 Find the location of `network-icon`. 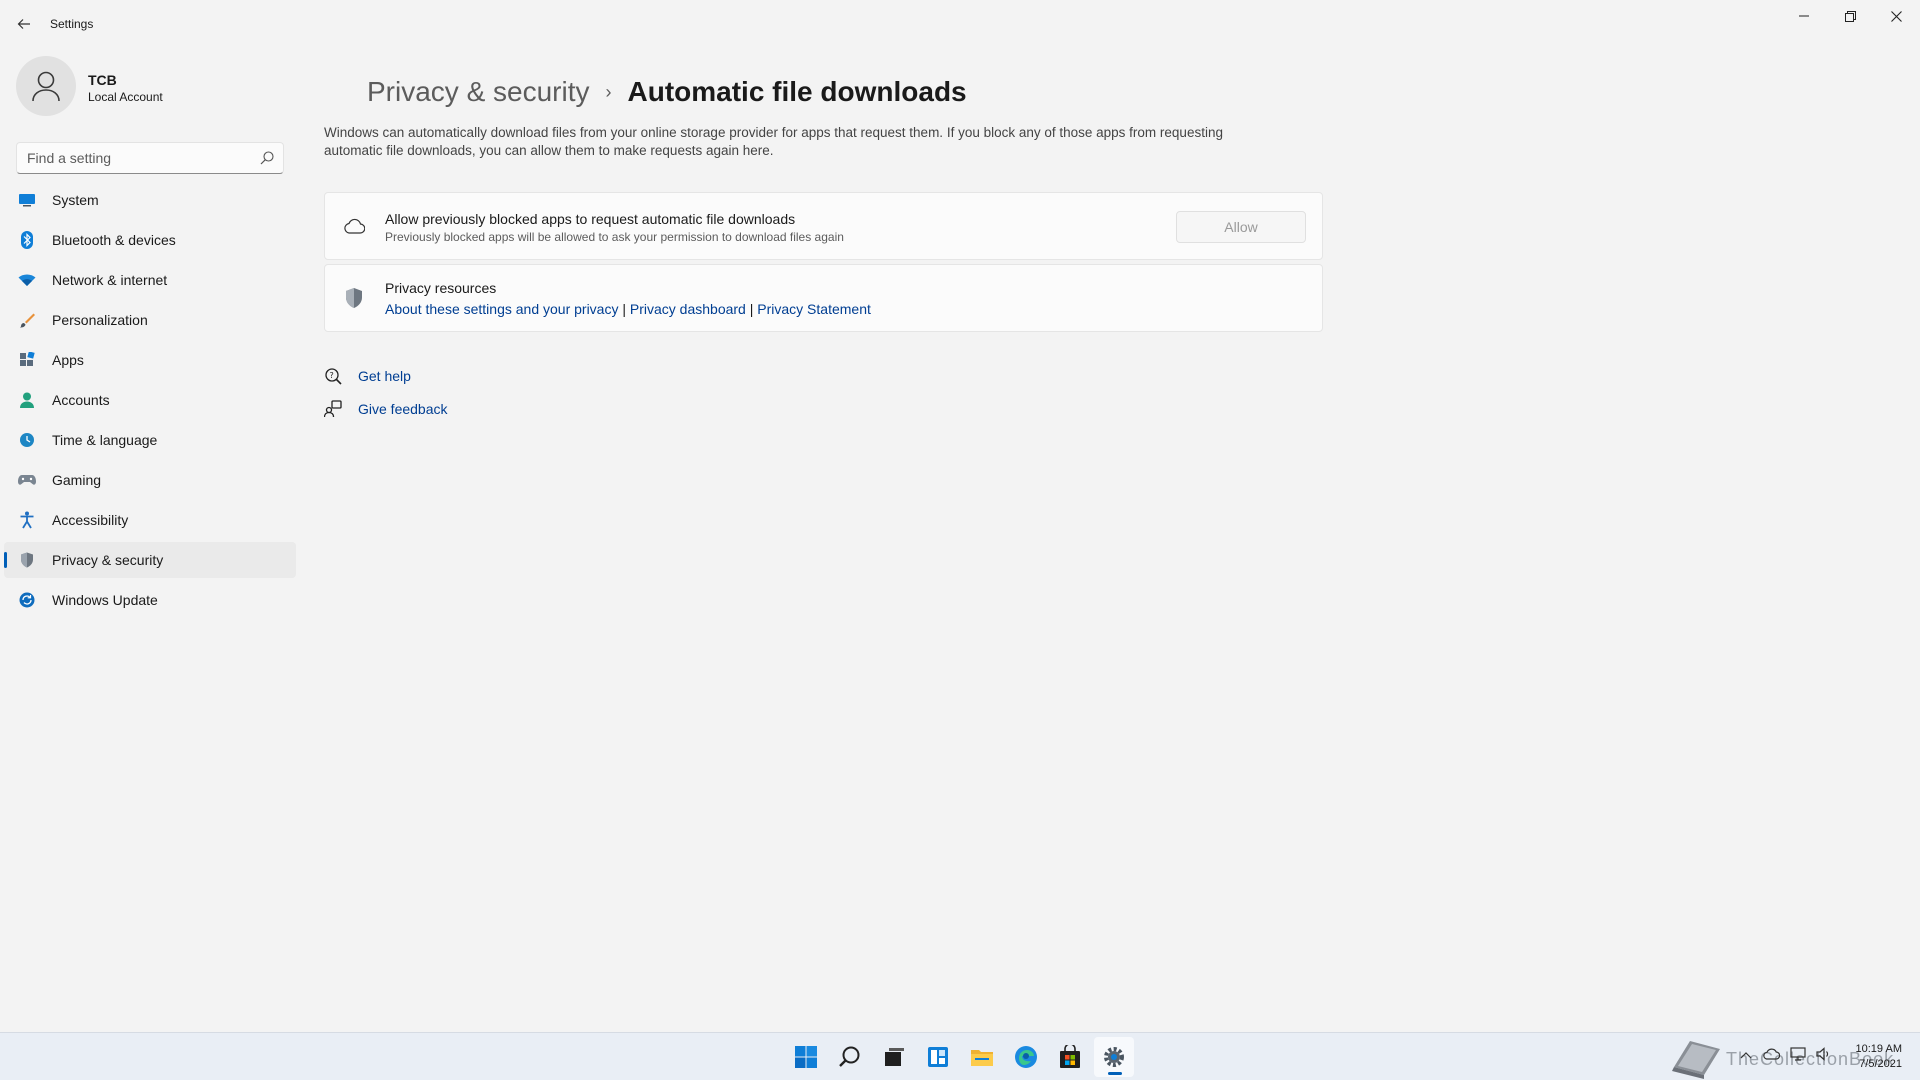

network-icon is located at coordinates (1798, 1055).